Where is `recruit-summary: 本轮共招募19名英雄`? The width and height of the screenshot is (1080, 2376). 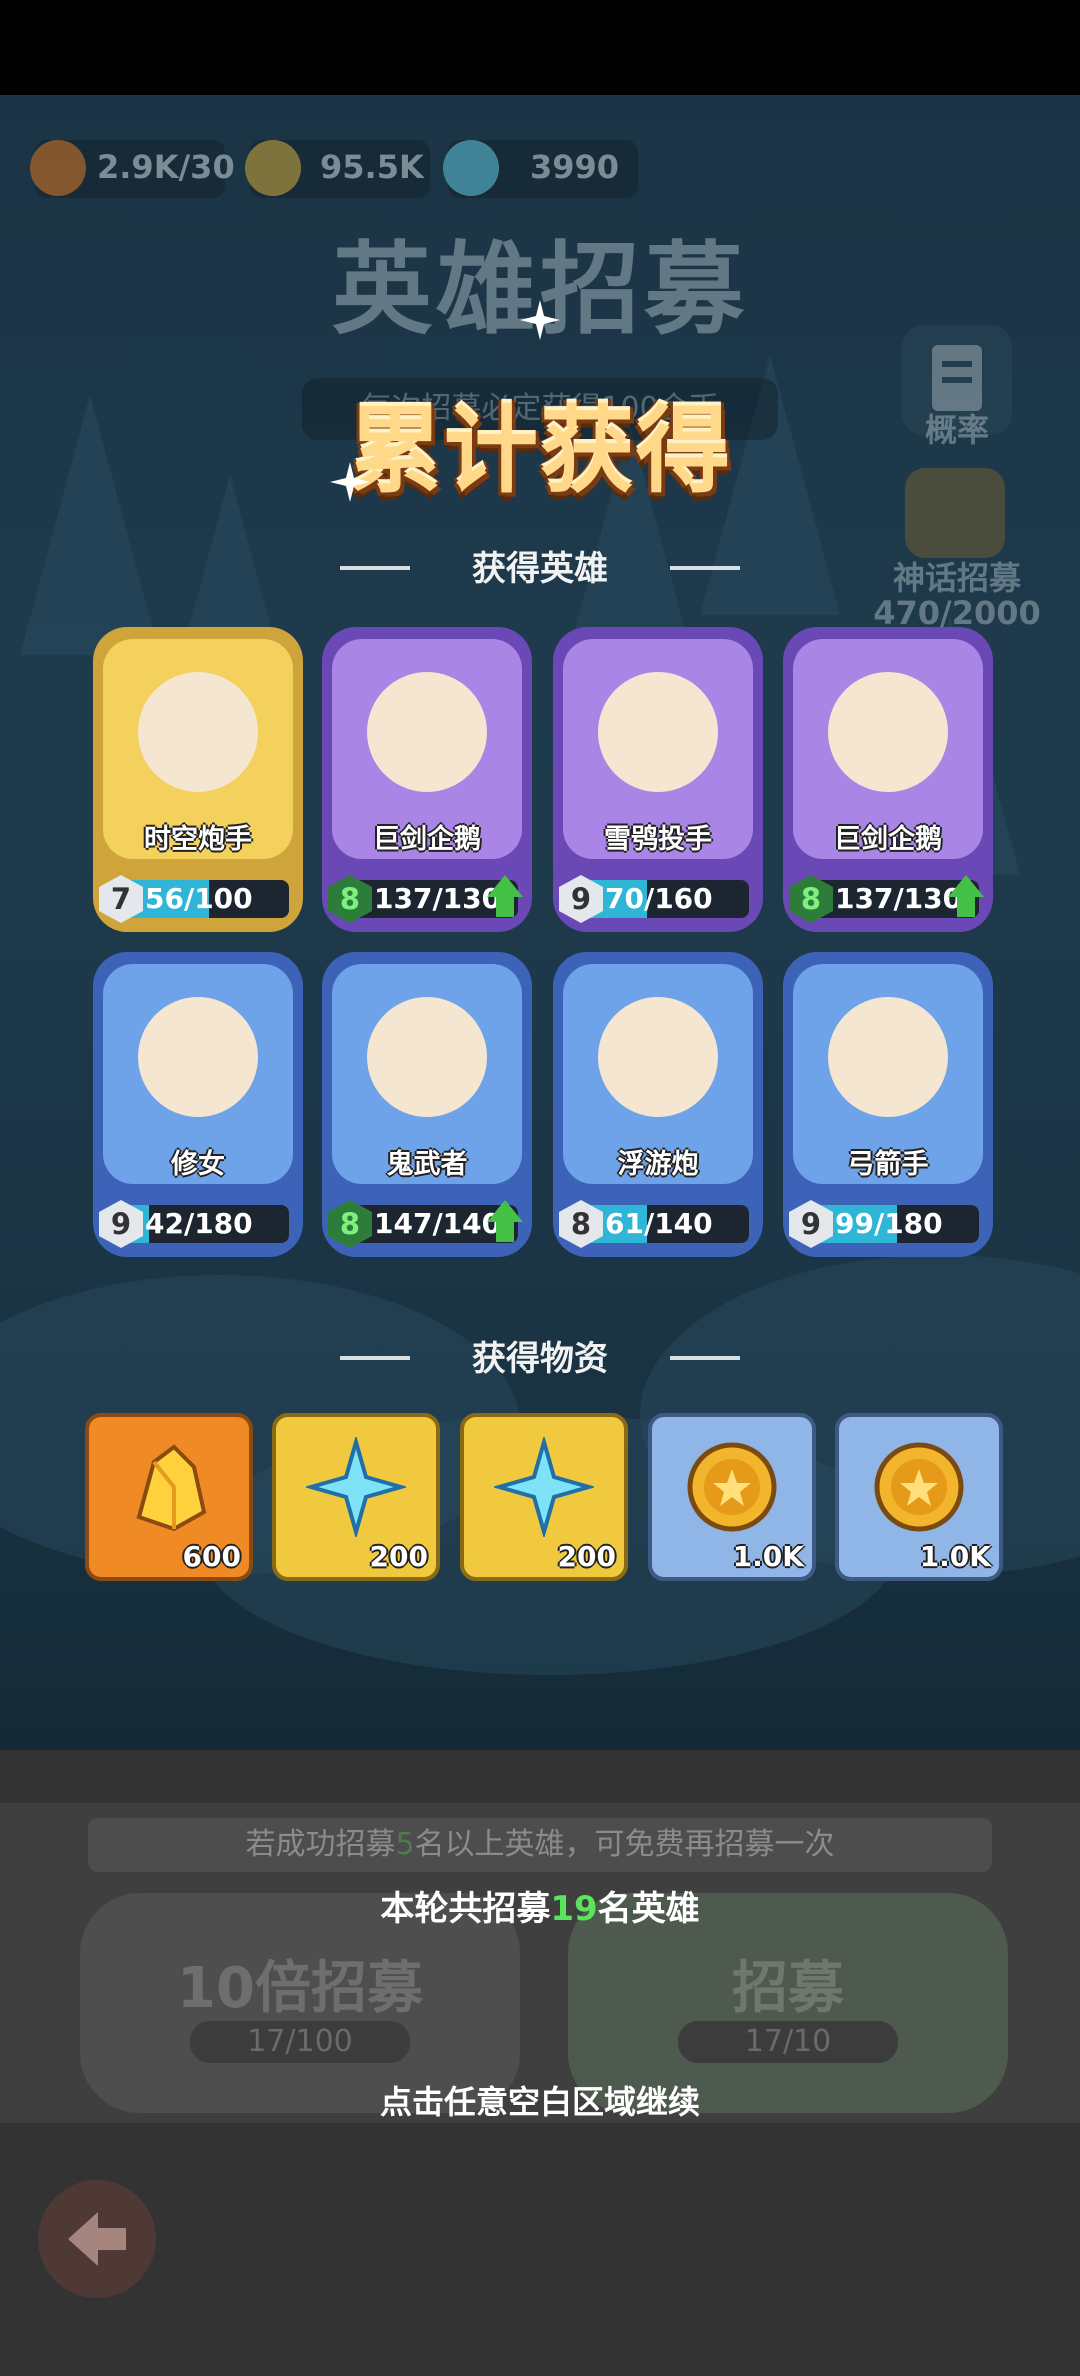 recruit-summary: 本轮共招募19名英雄 is located at coordinates (540, 1909).